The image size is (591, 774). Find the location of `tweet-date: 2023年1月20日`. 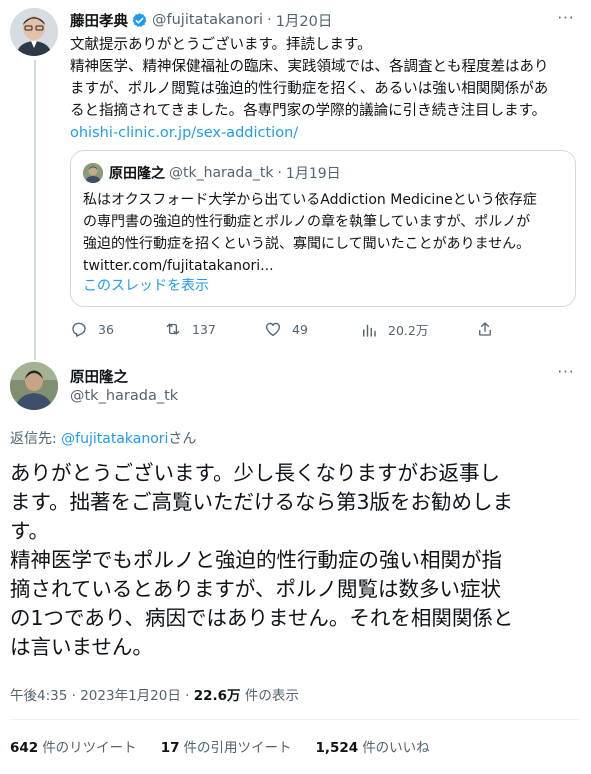

tweet-date: 2023年1月20日 is located at coordinates (130, 696).